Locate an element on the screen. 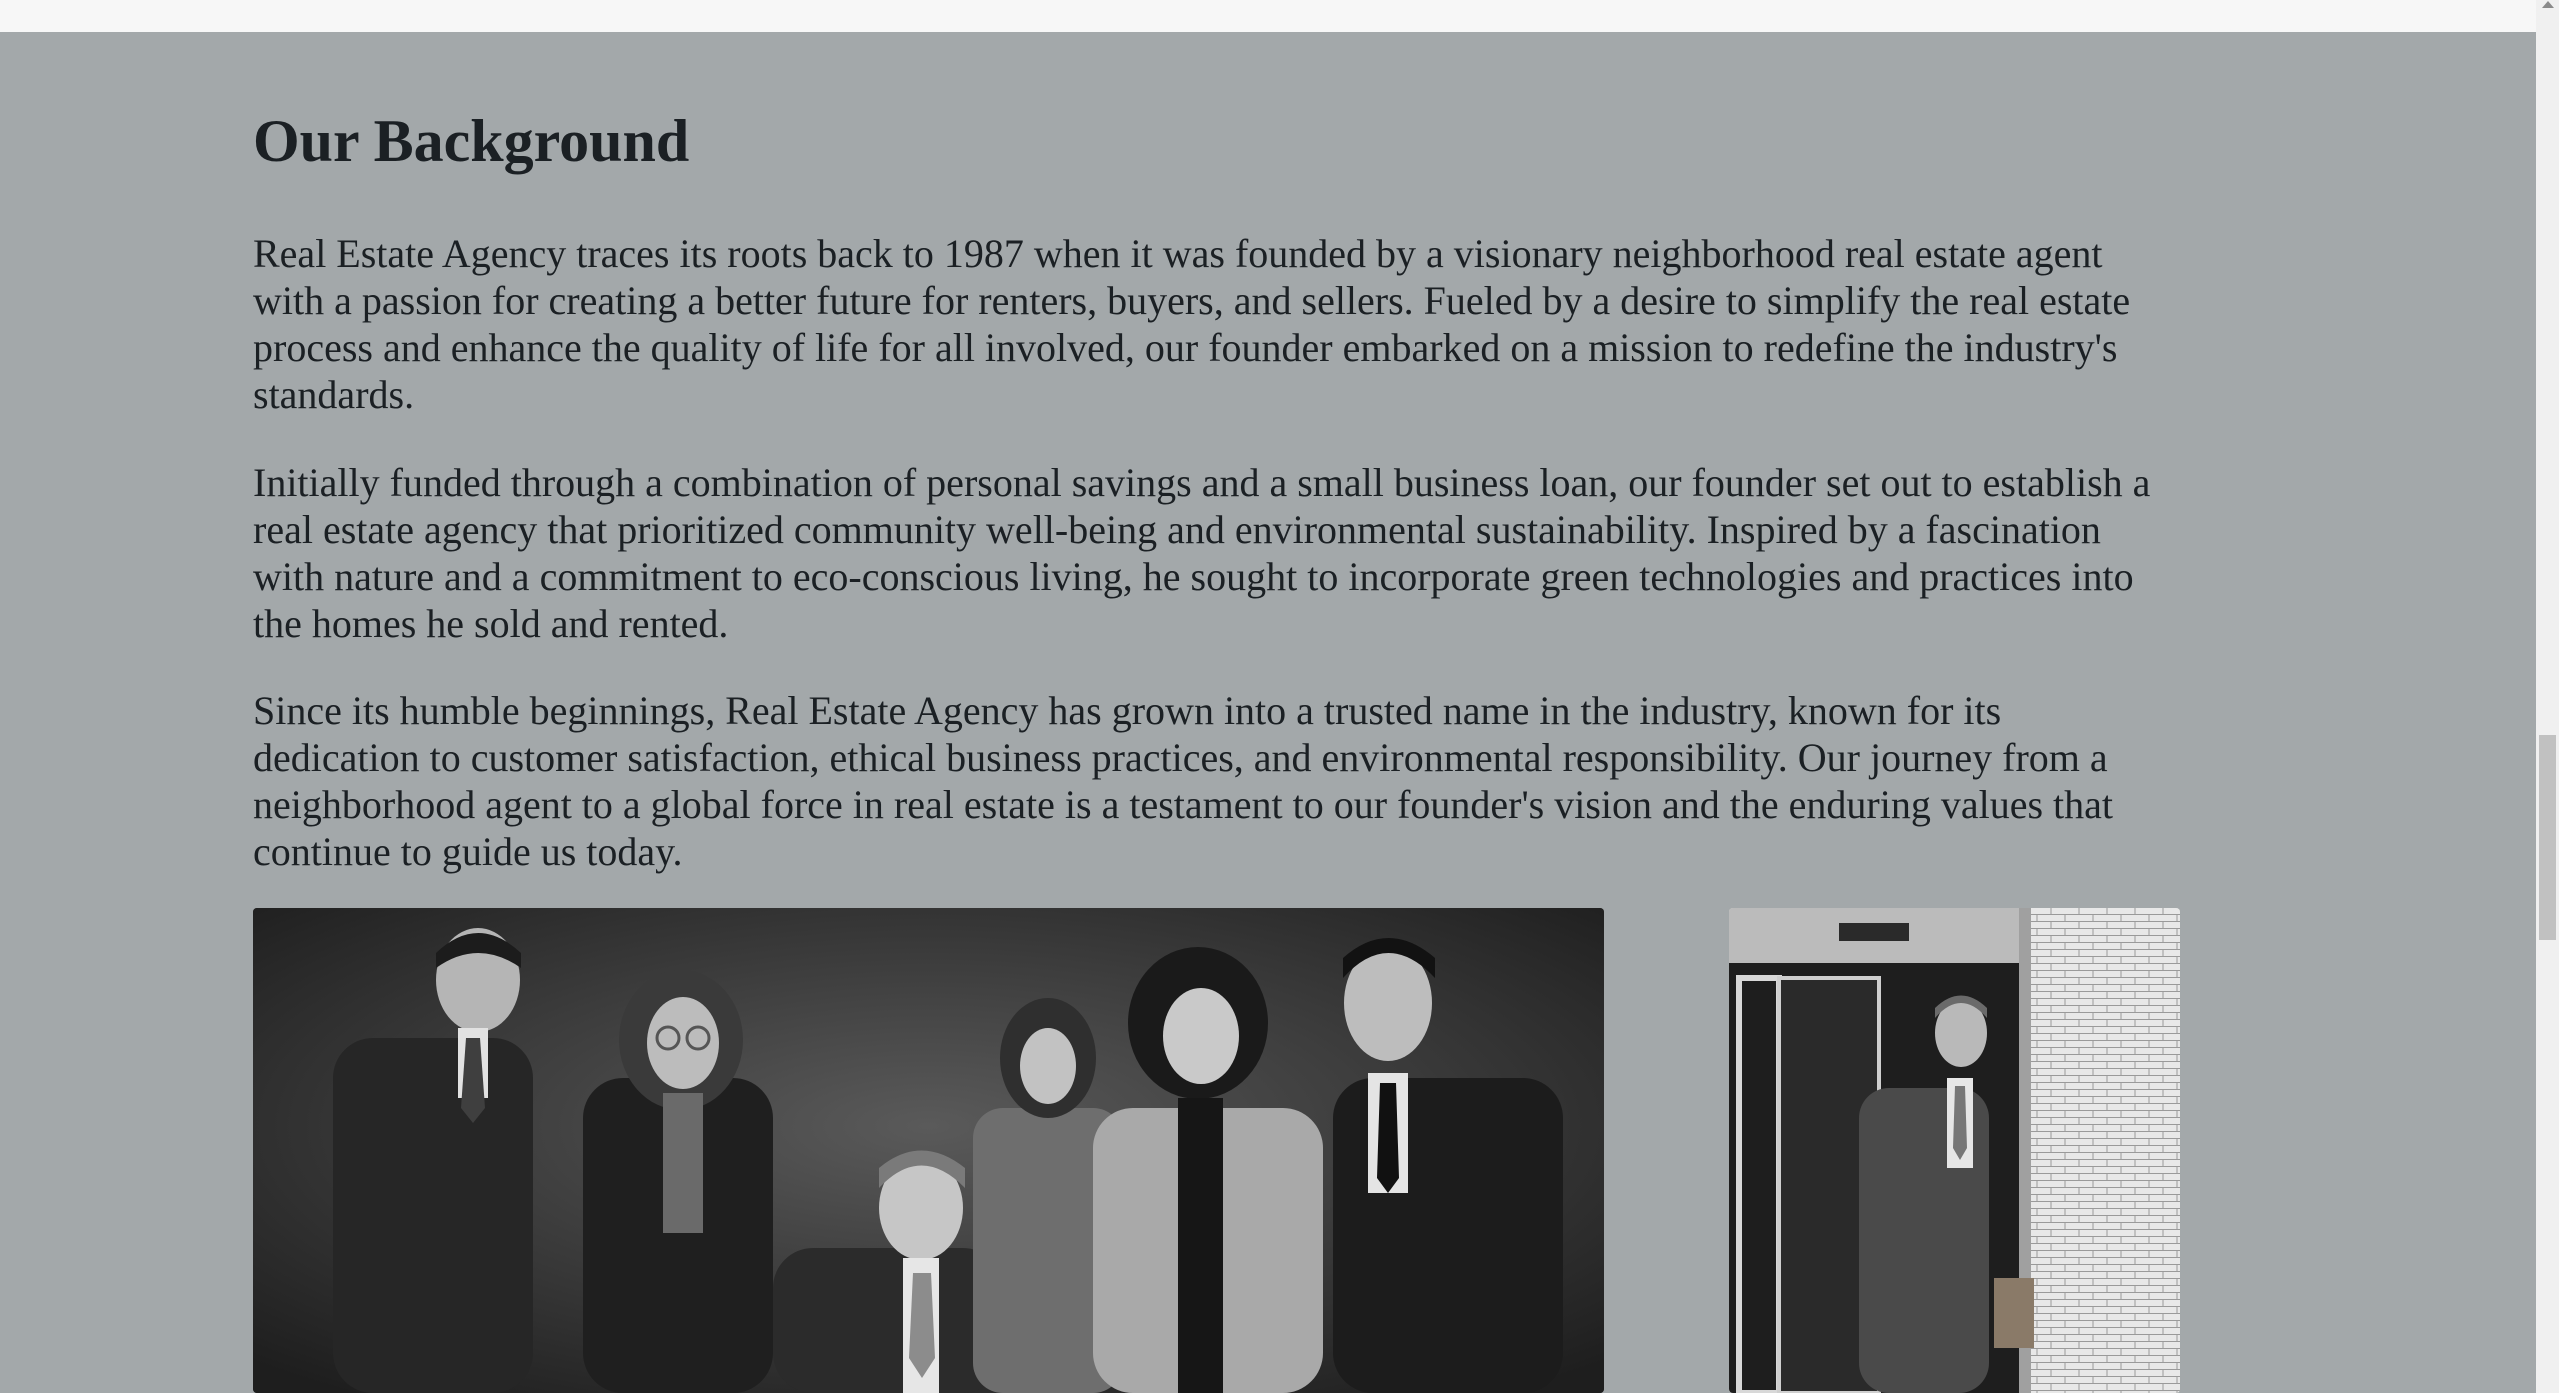  section-title: Our Background is located at coordinates (471, 141).